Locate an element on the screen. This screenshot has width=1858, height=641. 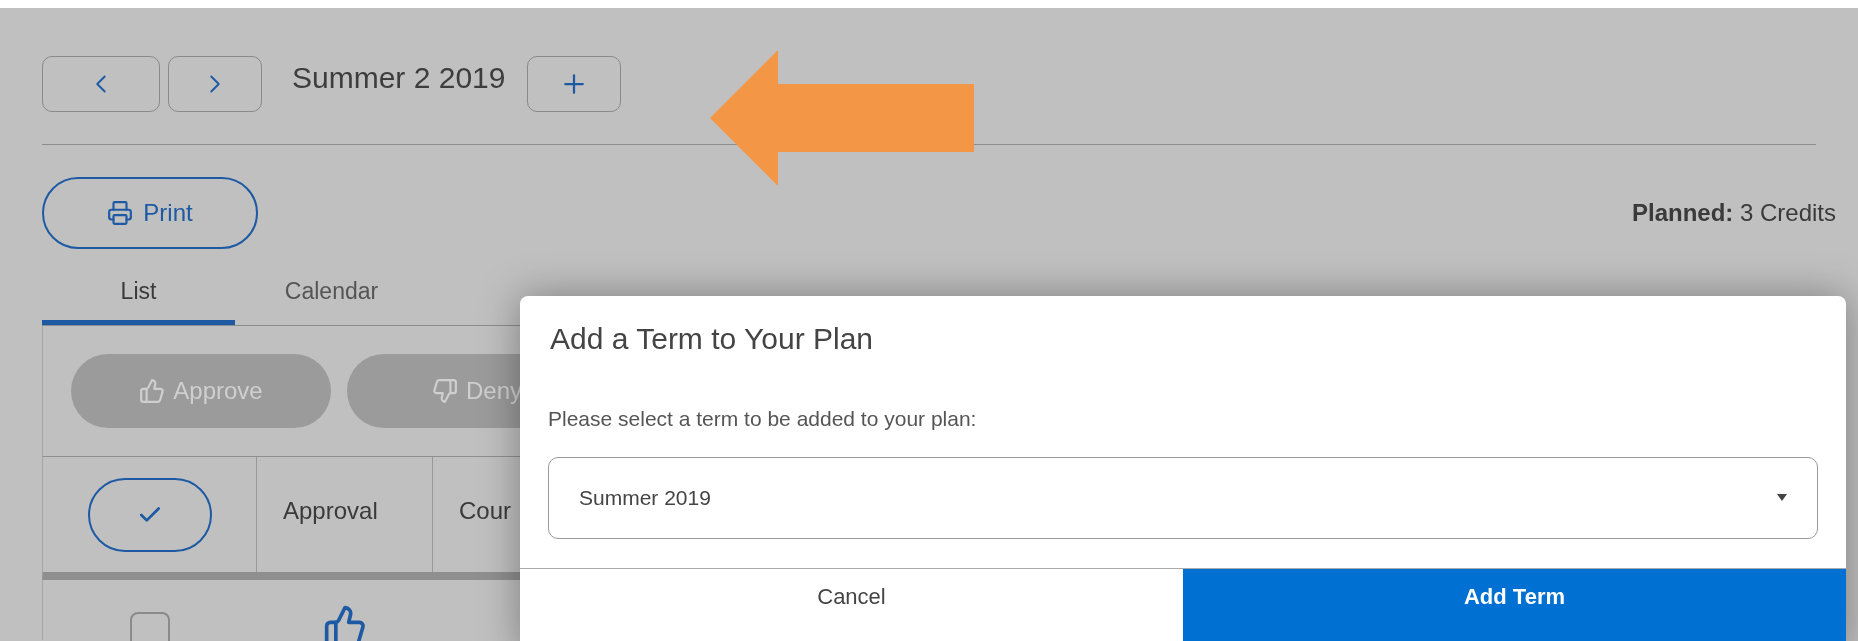
print-button: Print is located at coordinates (150, 213).